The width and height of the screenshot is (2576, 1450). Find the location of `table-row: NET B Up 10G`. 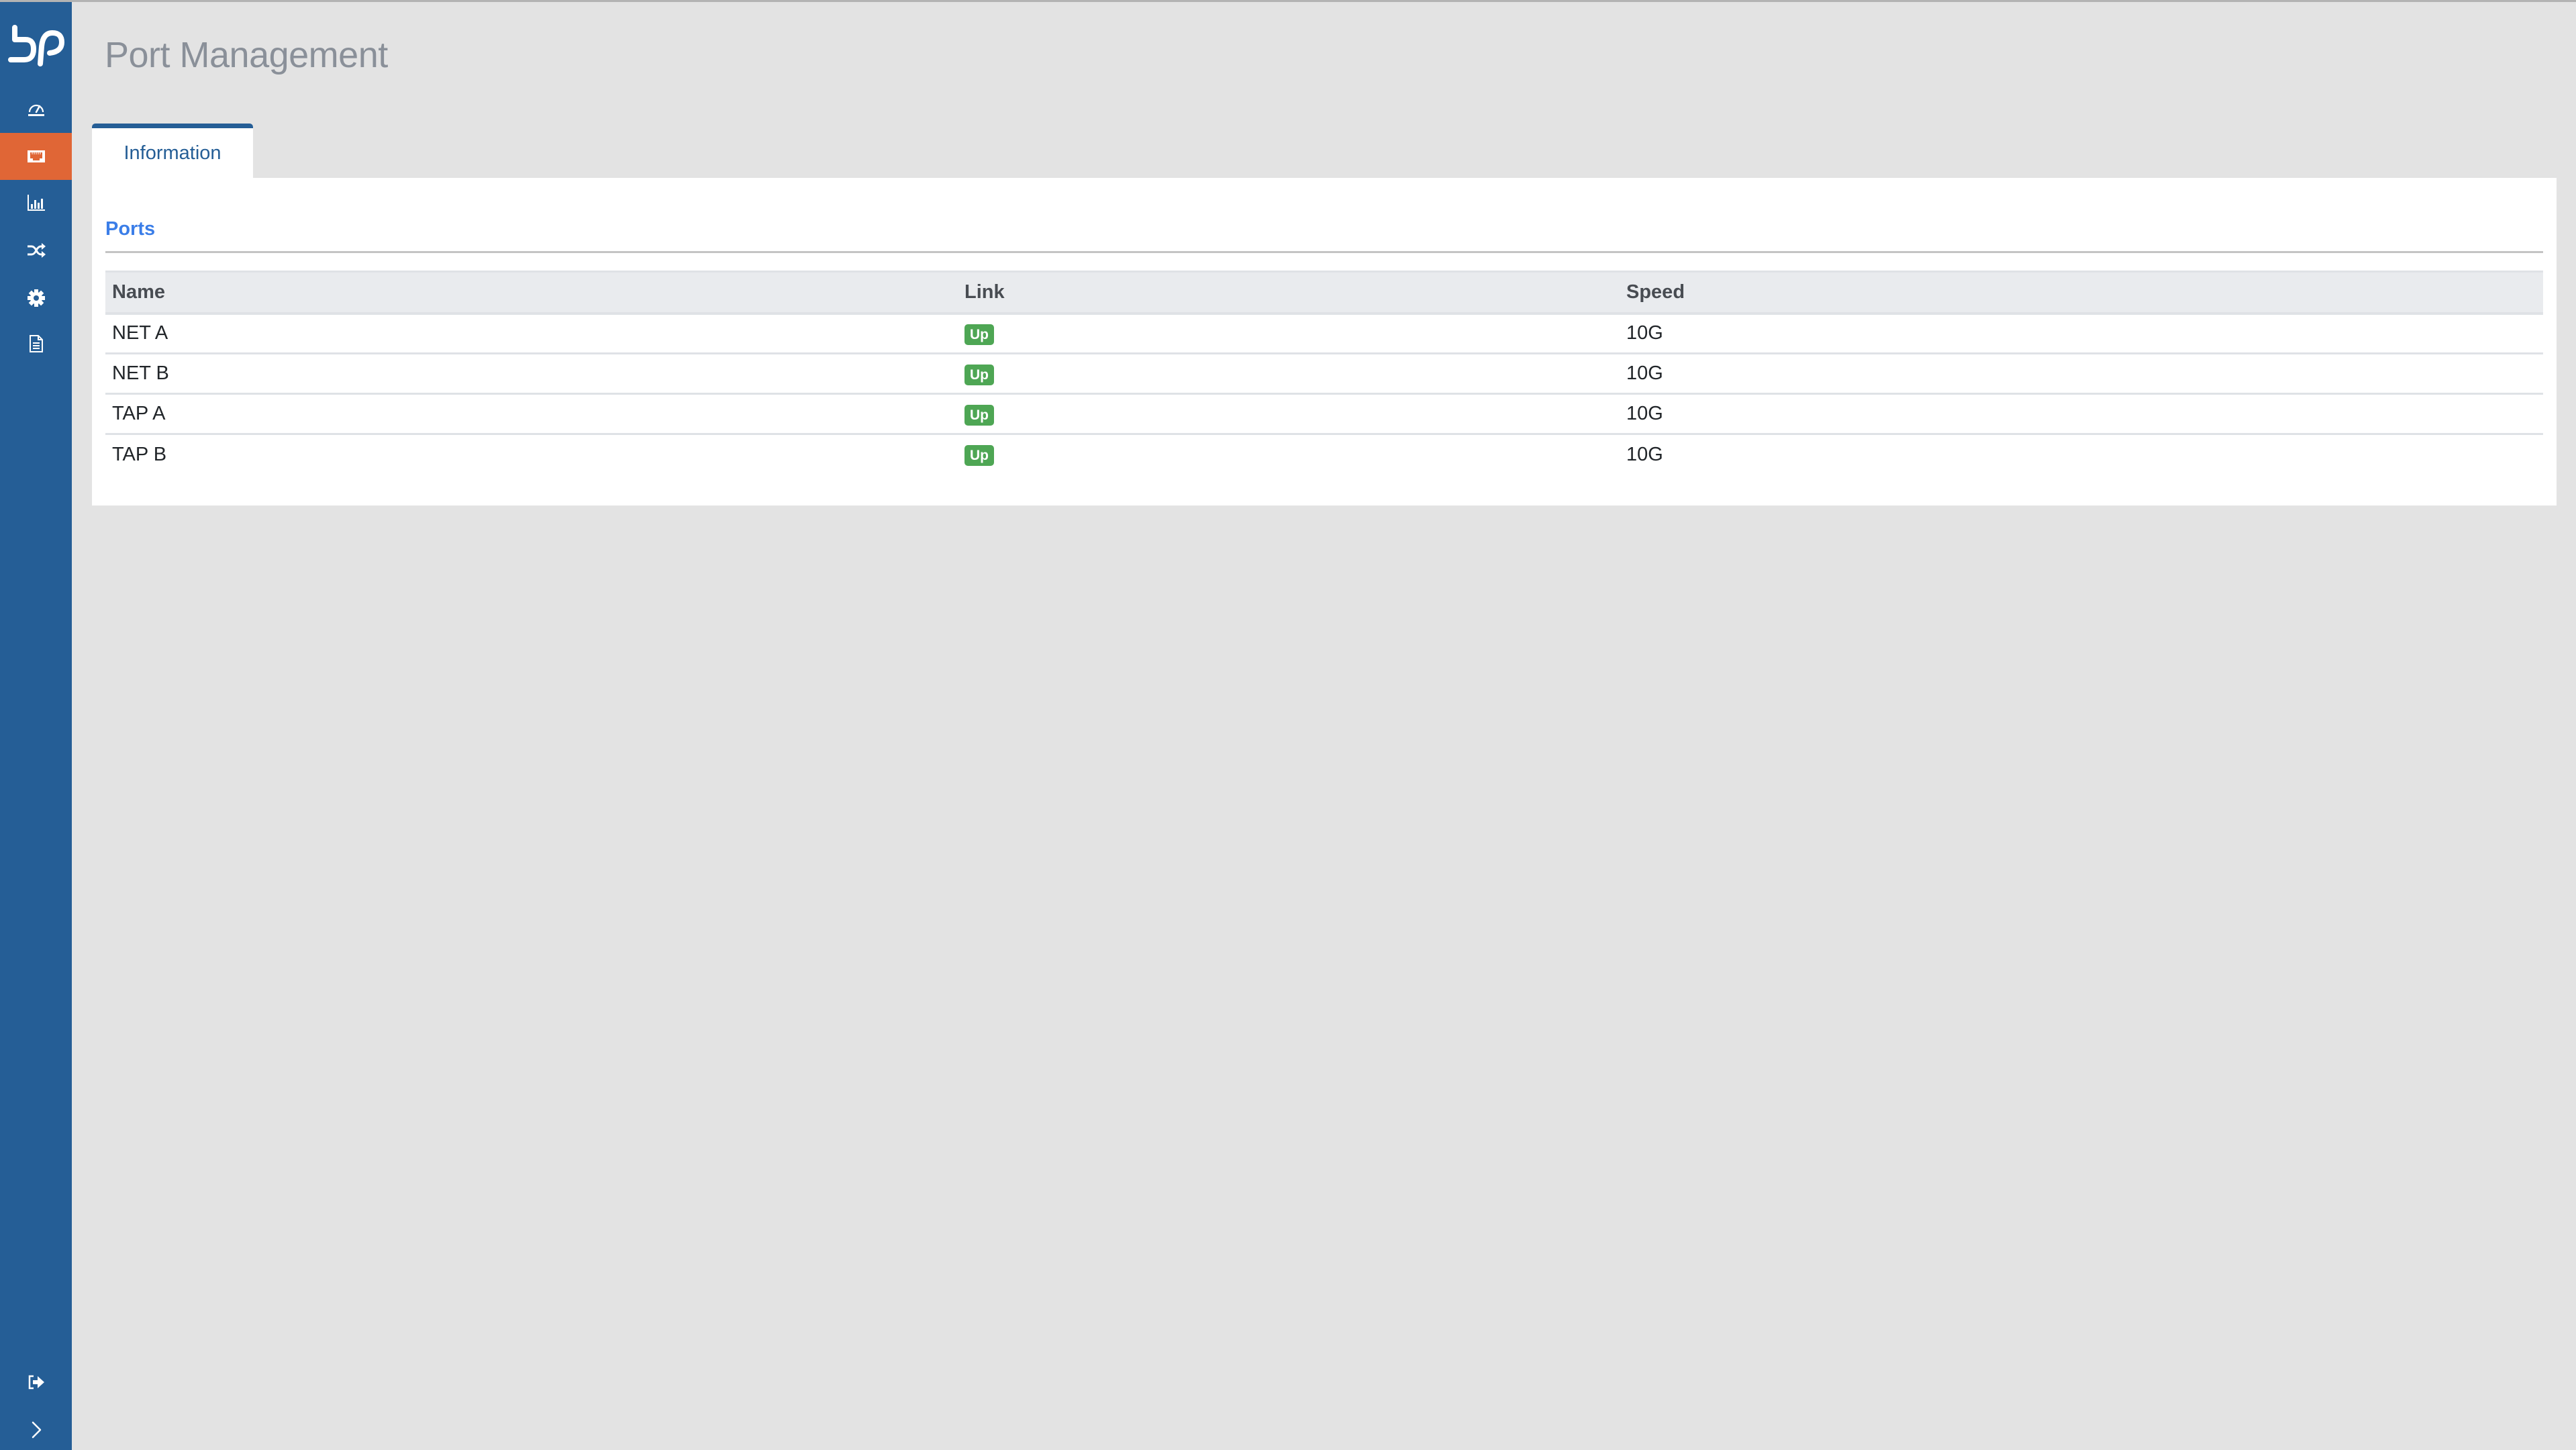

table-row: NET B Up 10G is located at coordinates (1324, 374).